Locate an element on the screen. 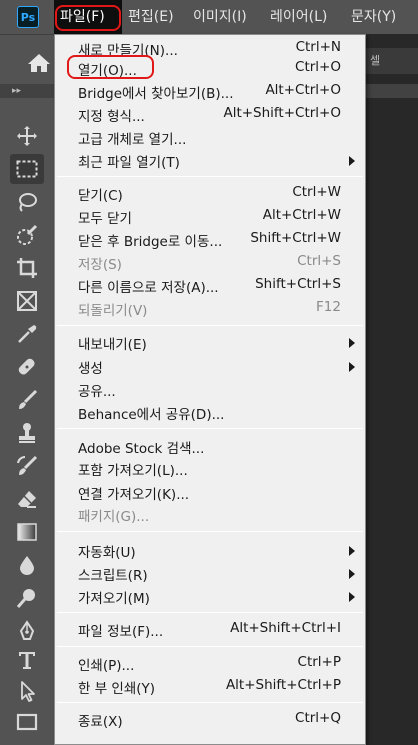 This screenshot has width=418, height=745. healing-brush-tool-icon is located at coordinates (27, 367).